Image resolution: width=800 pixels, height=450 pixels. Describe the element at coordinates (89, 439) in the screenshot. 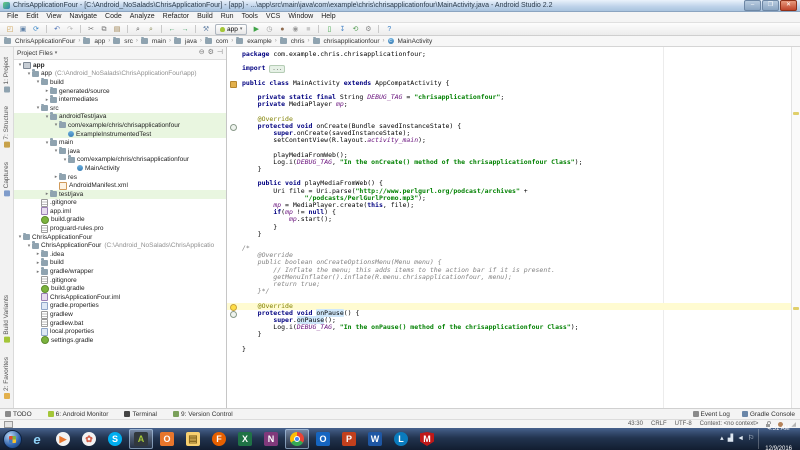

I see `taskbar-slot-windows-live-icon: ✿` at that location.